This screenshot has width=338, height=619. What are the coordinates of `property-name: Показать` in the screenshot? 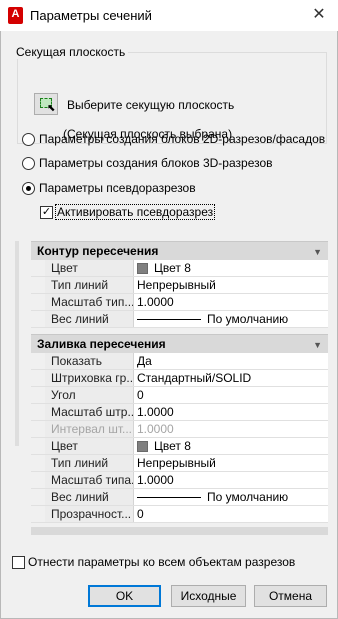 It's located at (89, 361).